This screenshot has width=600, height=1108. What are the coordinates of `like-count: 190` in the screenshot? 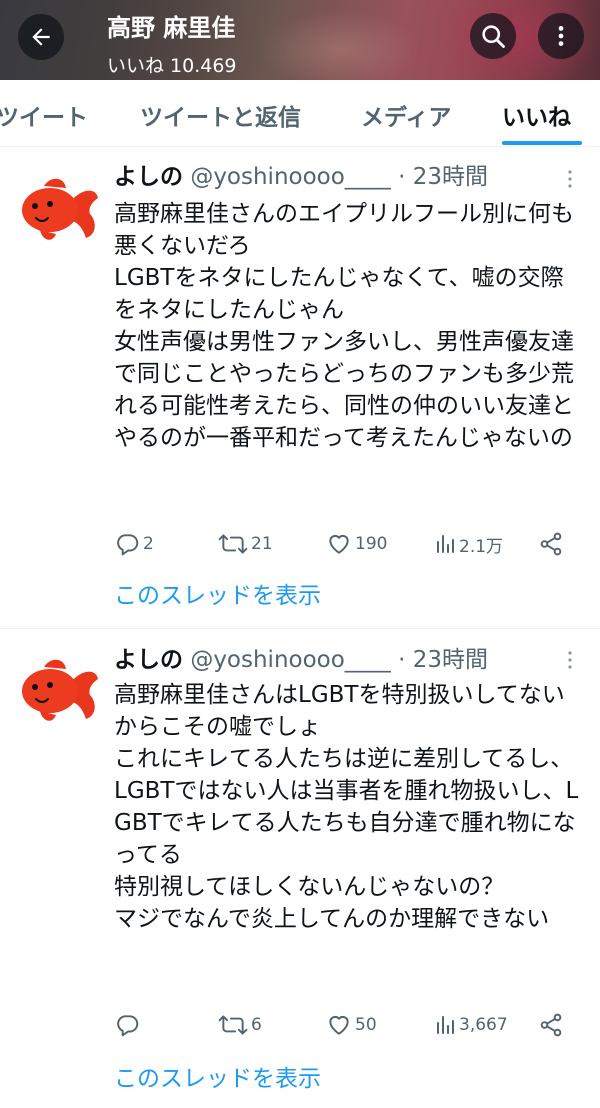 It's located at (371, 544).